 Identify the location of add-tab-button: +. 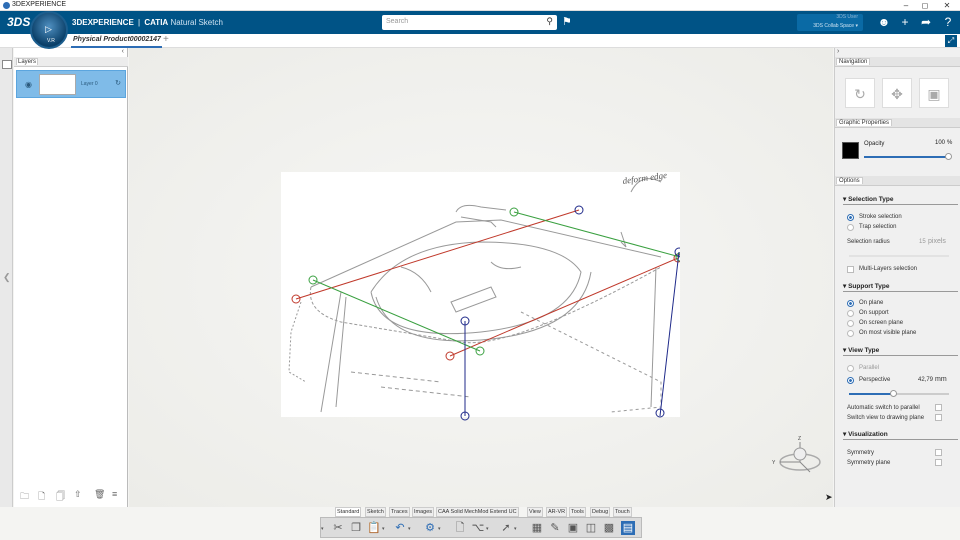
(166, 39).